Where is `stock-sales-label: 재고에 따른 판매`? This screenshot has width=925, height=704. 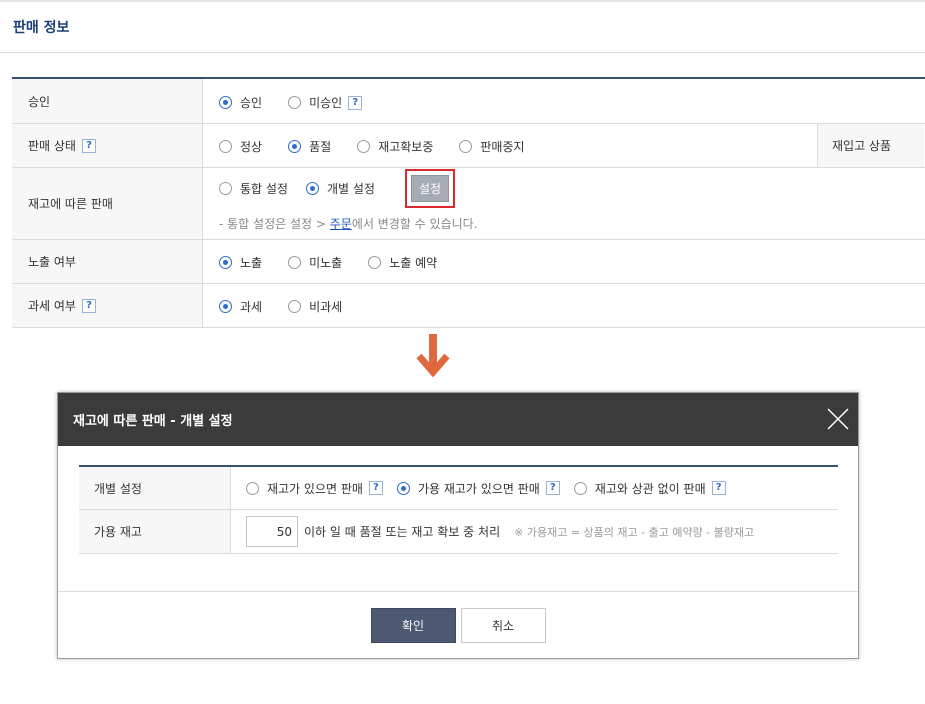 stock-sales-label: 재고에 따른 판매 is located at coordinates (107, 203).